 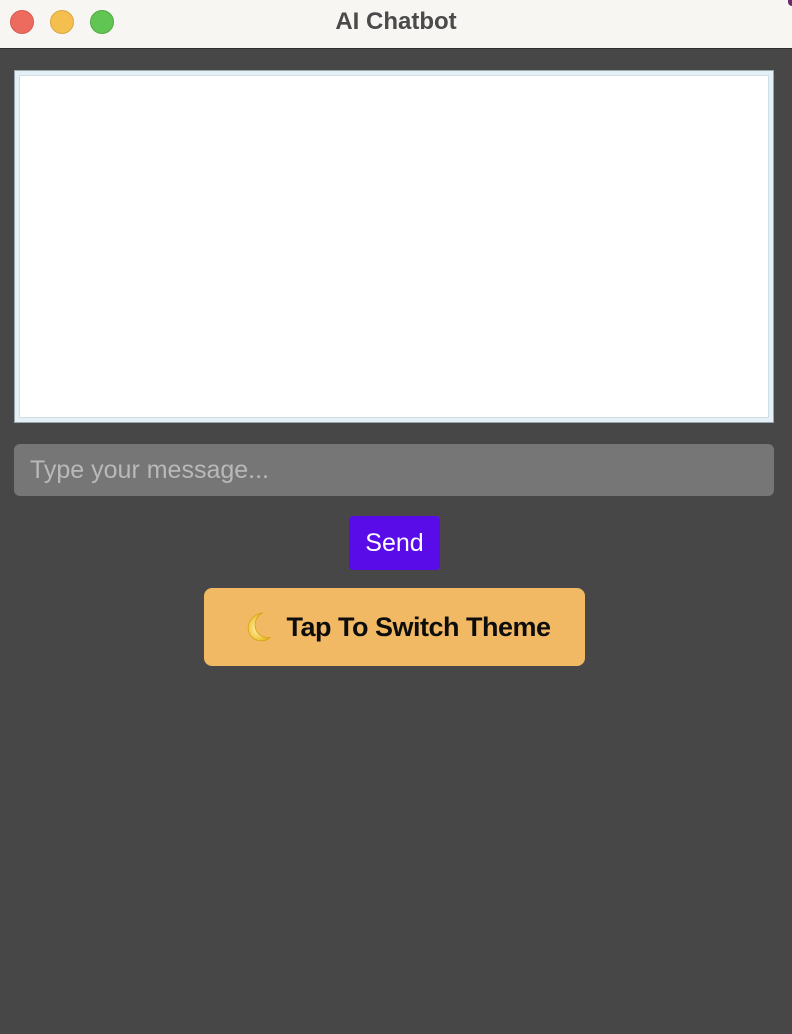 What do you see at coordinates (394, 543) in the screenshot?
I see `send-button: Send` at bounding box center [394, 543].